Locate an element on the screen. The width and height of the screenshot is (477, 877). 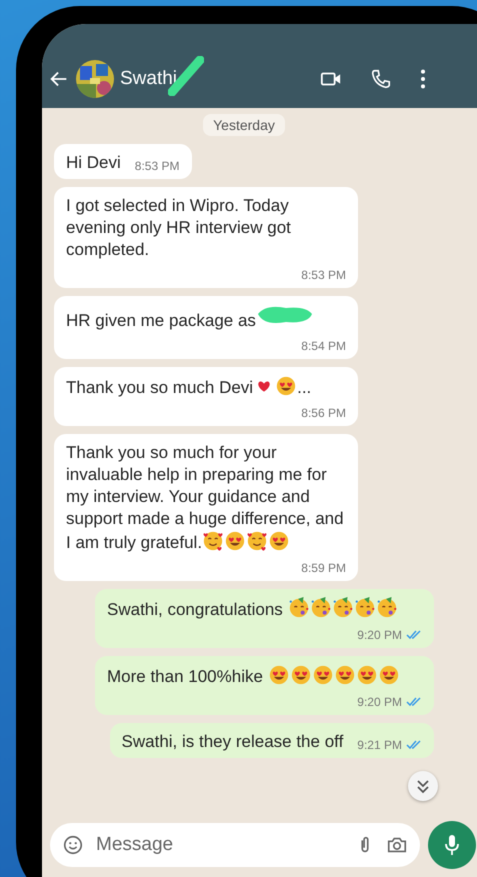
message-time: 9:21 PM is located at coordinates (379, 745).